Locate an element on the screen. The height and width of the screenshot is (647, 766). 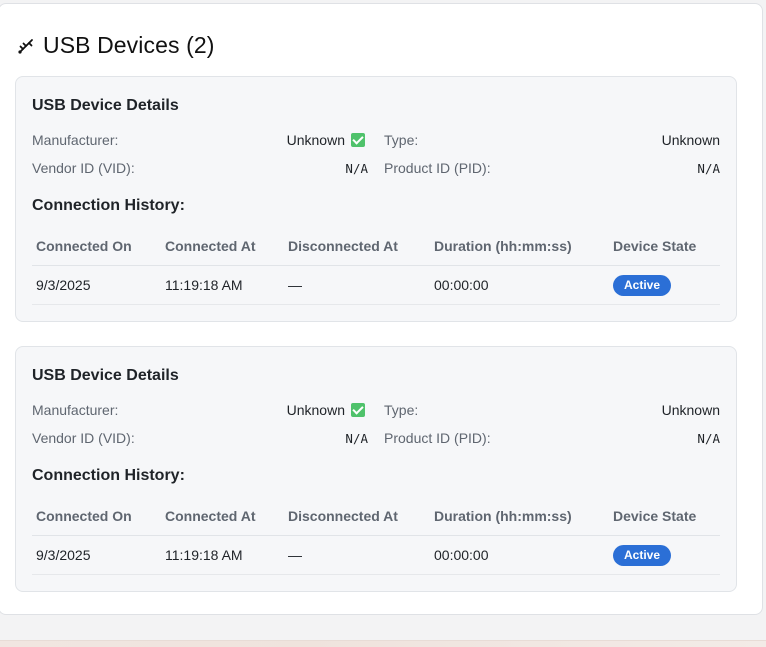
panel-header: USB Devices (2) is located at coordinates (115, 45).